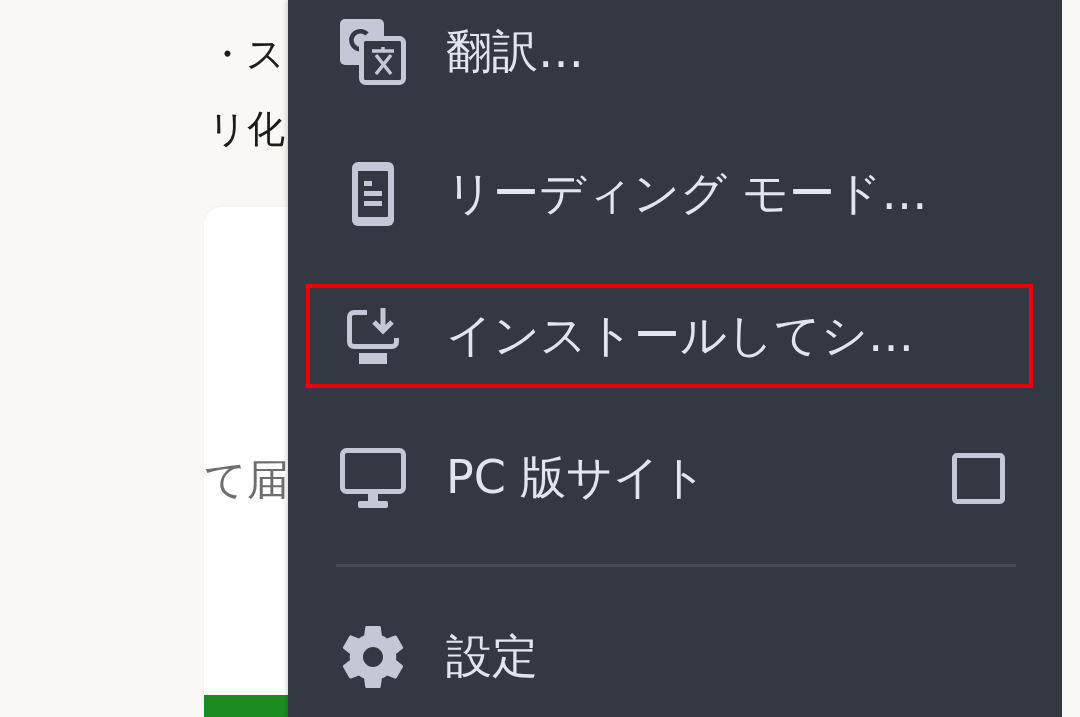 The image size is (1080, 717). What do you see at coordinates (246, 480) in the screenshot?
I see `card-text: て届` at bounding box center [246, 480].